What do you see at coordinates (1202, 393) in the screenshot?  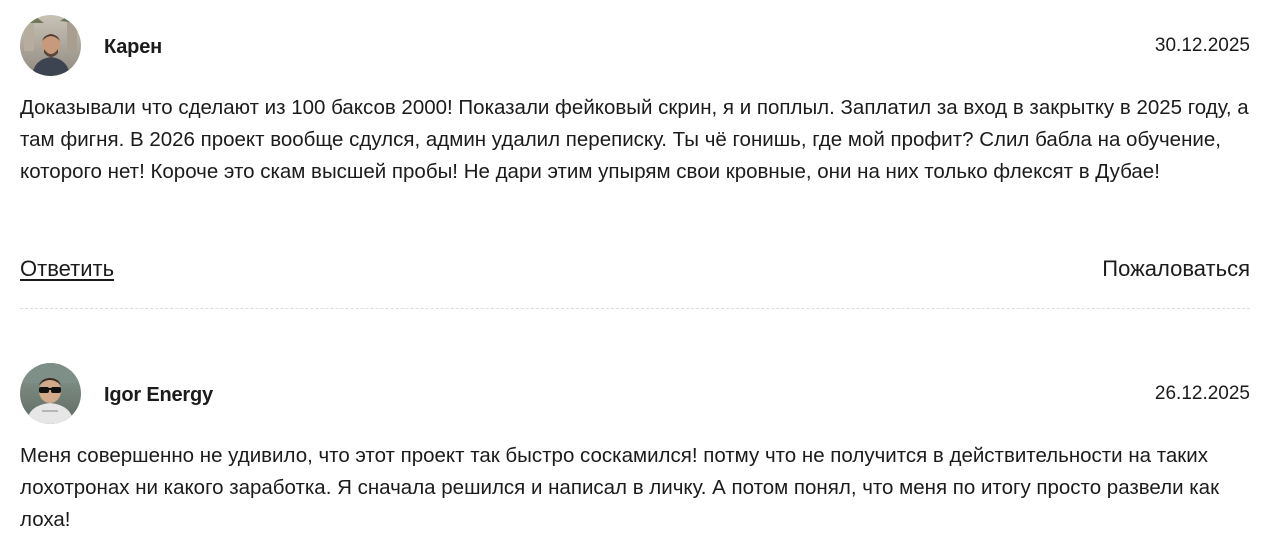 I see `comment-date: 26.12.2025` at bounding box center [1202, 393].